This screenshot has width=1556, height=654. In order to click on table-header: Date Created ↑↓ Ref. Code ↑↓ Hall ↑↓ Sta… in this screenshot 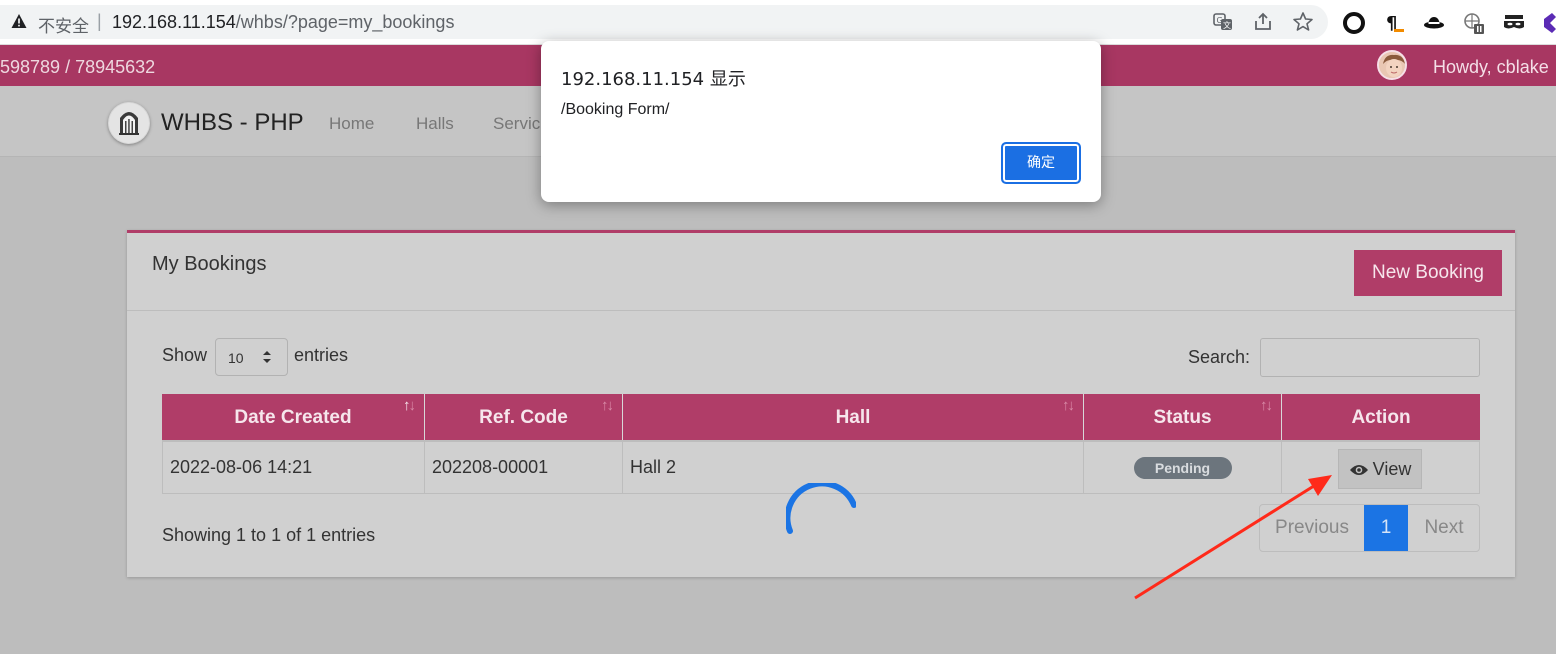, I will do `click(821, 417)`.